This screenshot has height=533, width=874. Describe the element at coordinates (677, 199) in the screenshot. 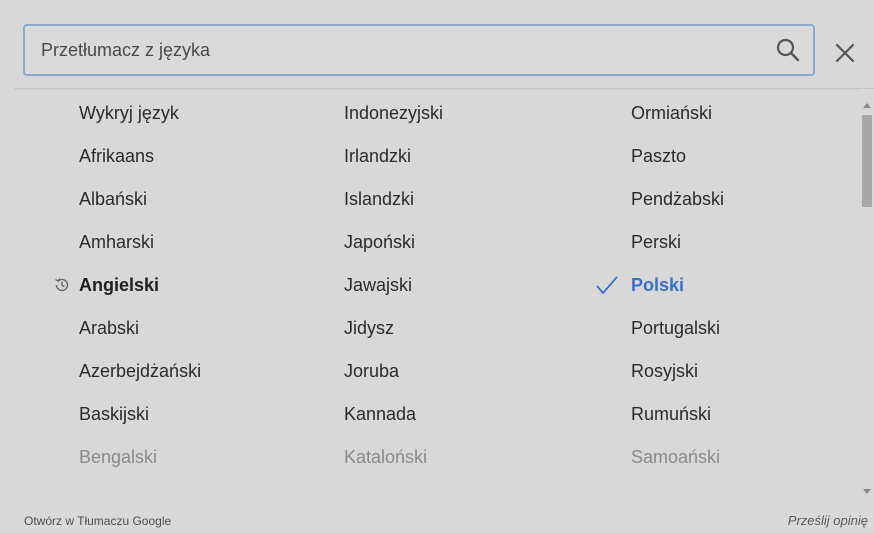

I see `language-option: Pendżabski` at that location.